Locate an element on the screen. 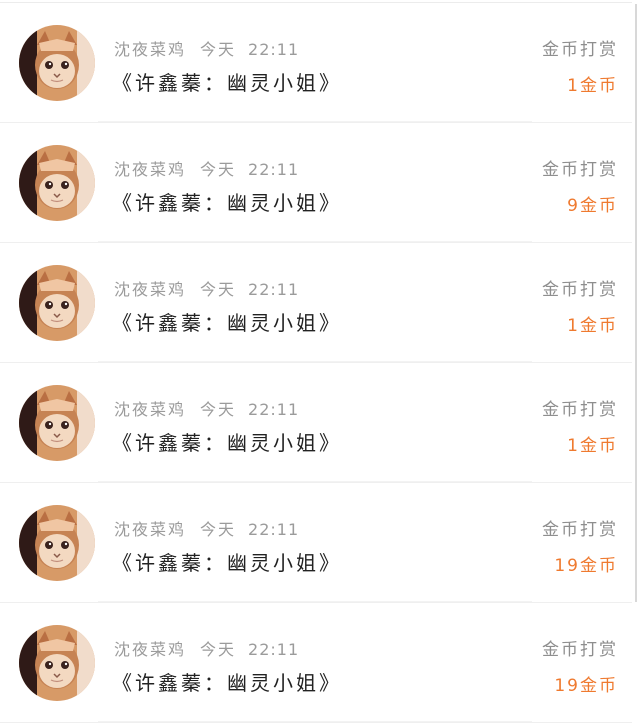 This screenshot has height=723, width=640. reward-amount: 9金币 is located at coordinates (592, 206).